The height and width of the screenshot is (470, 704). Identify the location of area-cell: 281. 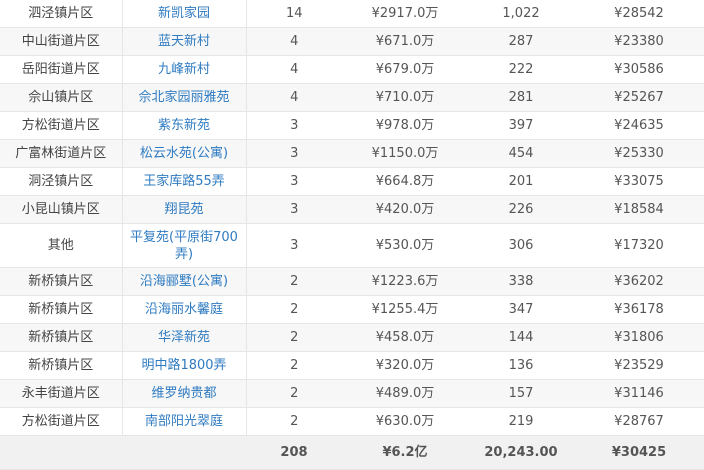
(521, 97).